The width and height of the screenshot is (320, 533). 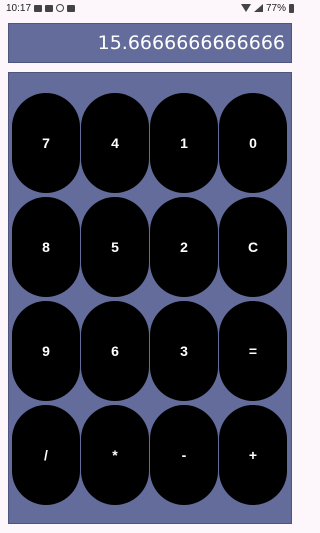 What do you see at coordinates (184, 143) in the screenshot?
I see `key-1: 1` at bounding box center [184, 143].